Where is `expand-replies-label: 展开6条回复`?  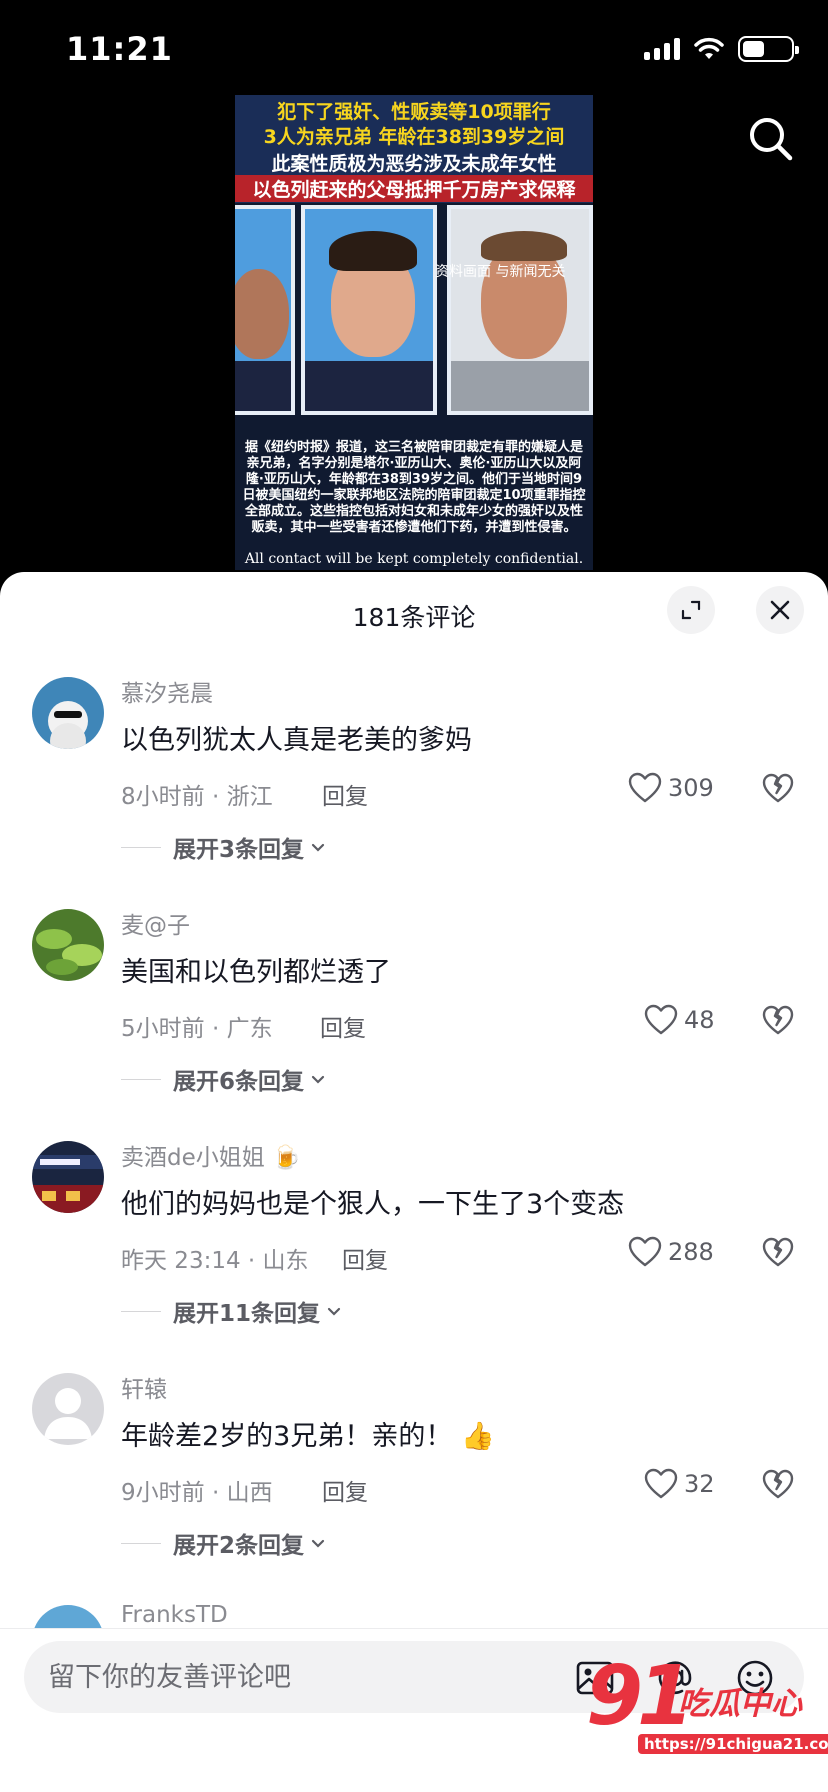 expand-replies-label: 展开6条回复 is located at coordinates (239, 1082).